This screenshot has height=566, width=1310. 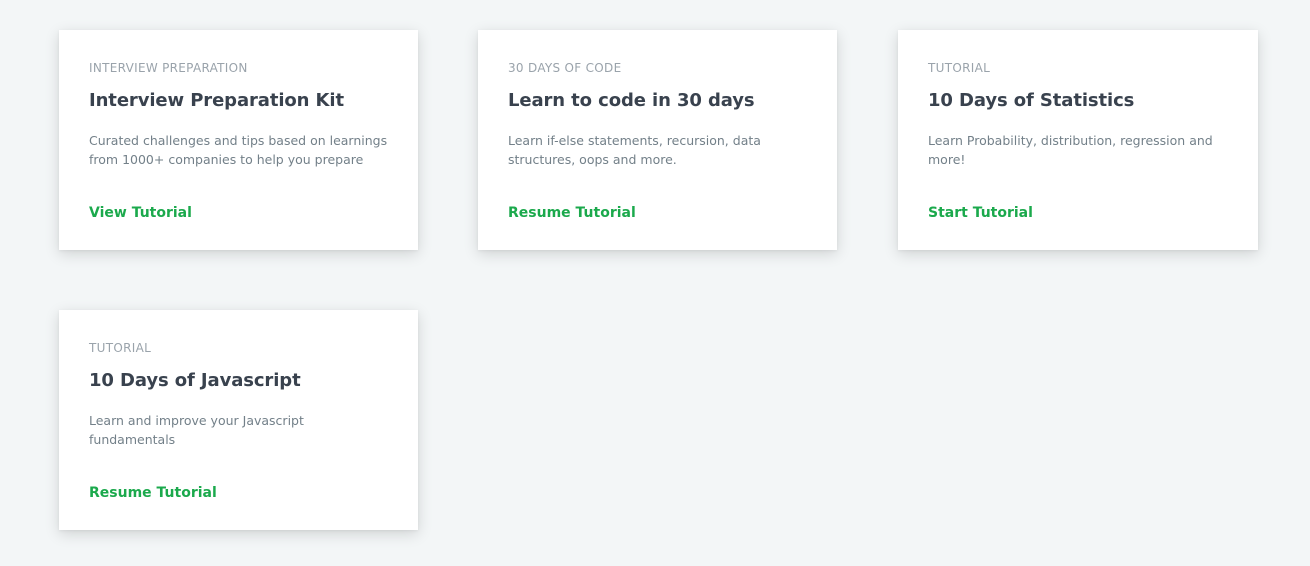 What do you see at coordinates (980, 213) in the screenshot?
I see `start-tutorial-link: Start Tutorial` at bounding box center [980, 213].